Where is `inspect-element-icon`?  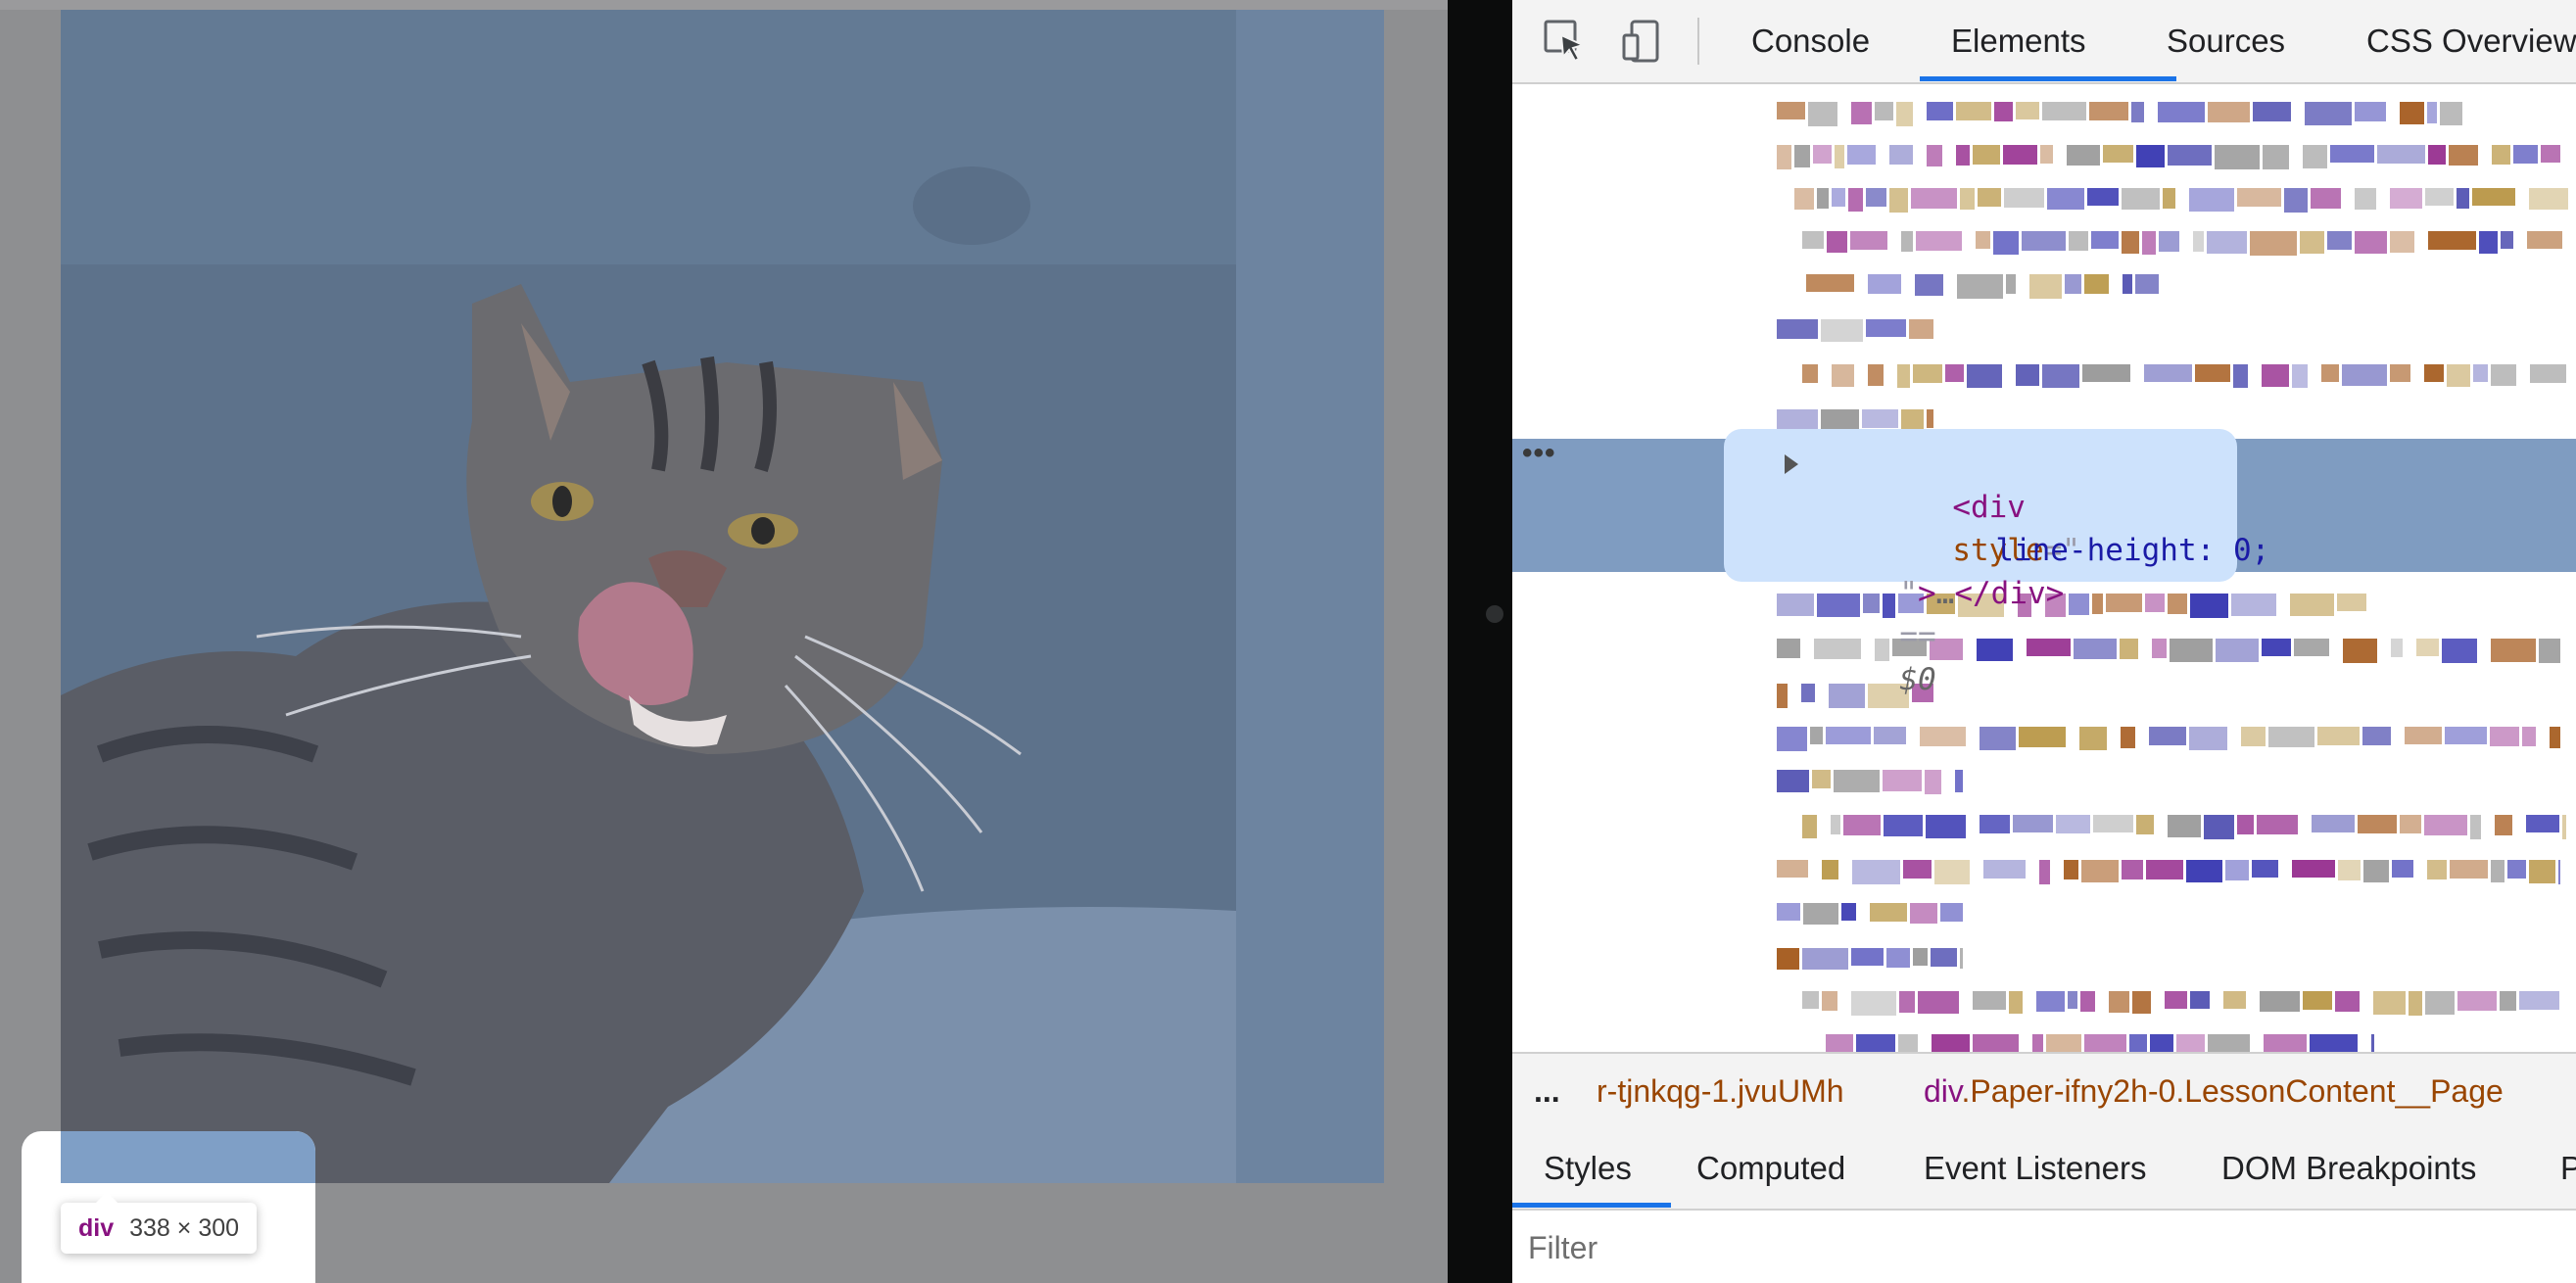
inspect-element-icon is located at coordinates (1565, 41).